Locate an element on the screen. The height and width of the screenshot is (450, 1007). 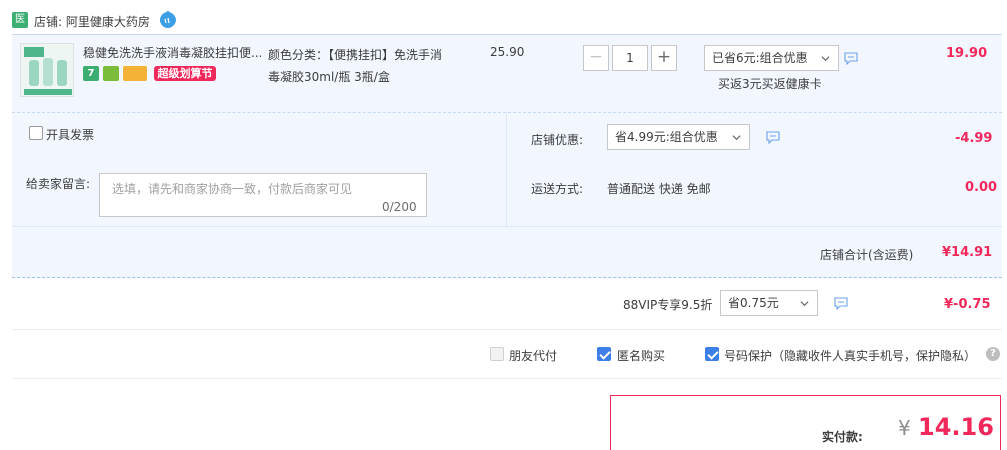
panel-horizontal-divider is located at coordinates (507, 226).